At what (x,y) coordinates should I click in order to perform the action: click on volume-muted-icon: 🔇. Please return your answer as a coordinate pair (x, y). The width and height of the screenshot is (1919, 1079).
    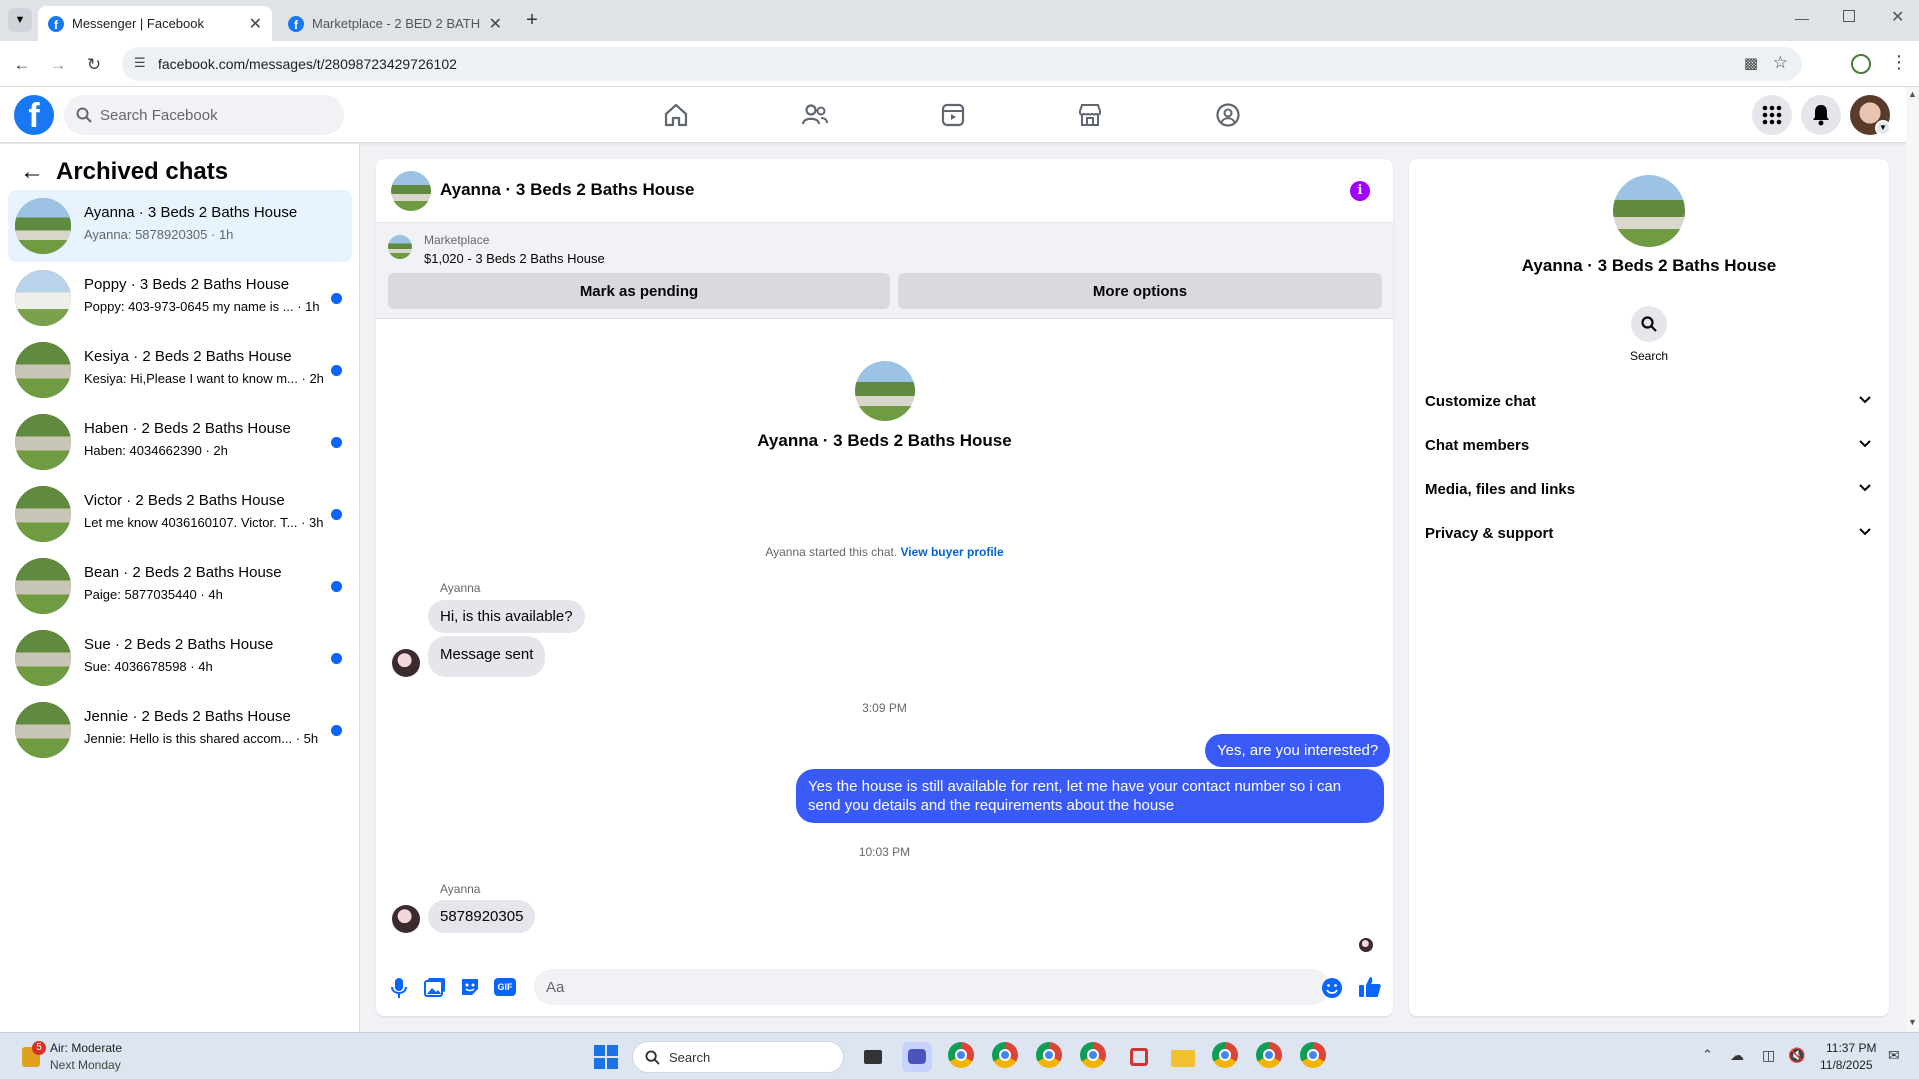
    Looking at the image, I should click on (1796, 1055).